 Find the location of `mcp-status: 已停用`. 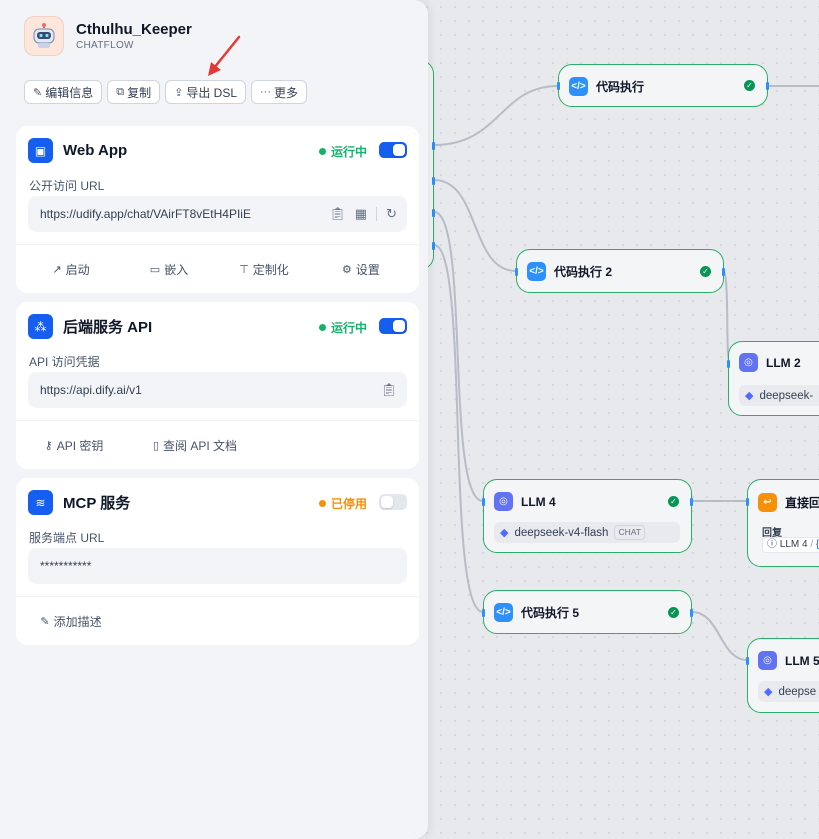

mcp-status: 已停用 is located at coordinates (342, 503).